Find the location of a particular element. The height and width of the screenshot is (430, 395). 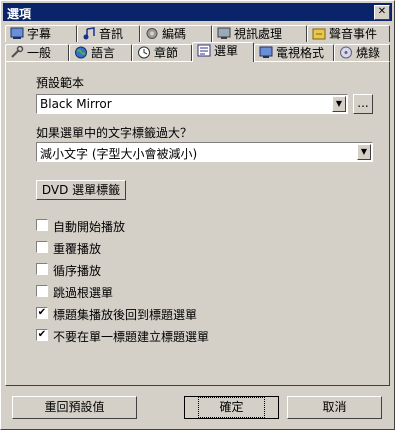

overflow-label: 如果選單中的文字標籤過大？ is located at coordinates (114, 133).